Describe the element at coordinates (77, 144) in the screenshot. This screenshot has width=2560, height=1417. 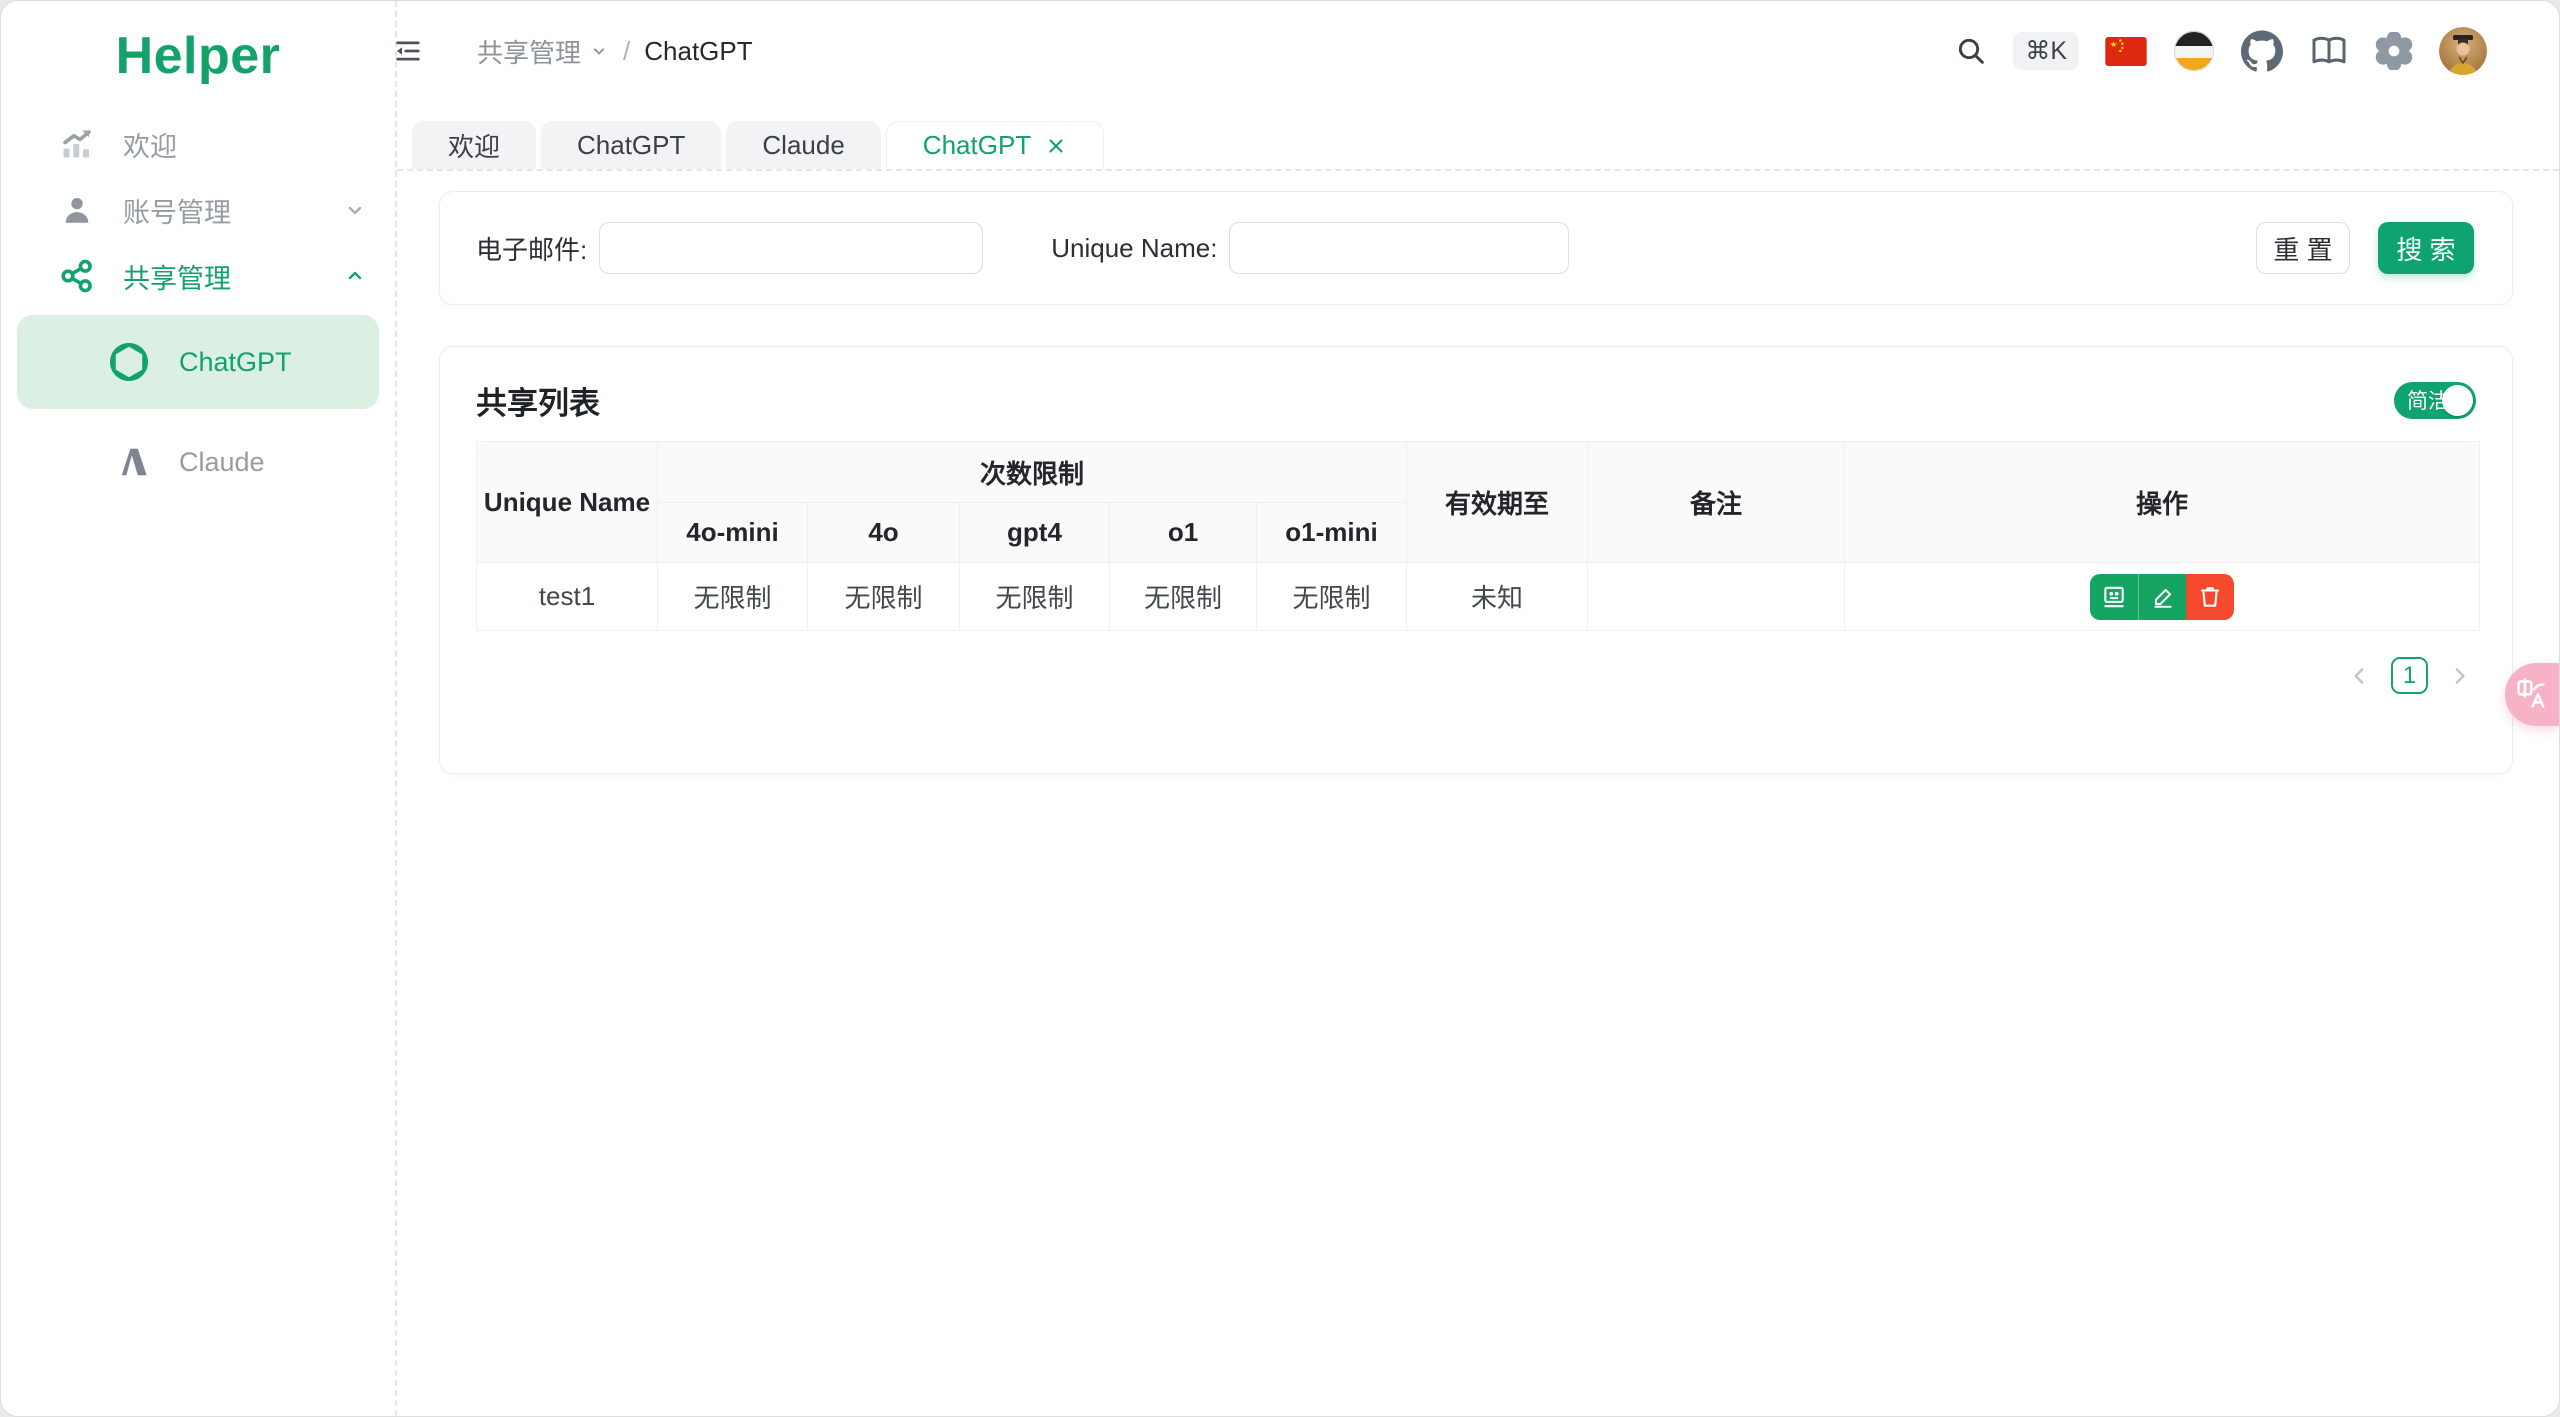
I see `chart-icon` at that location.